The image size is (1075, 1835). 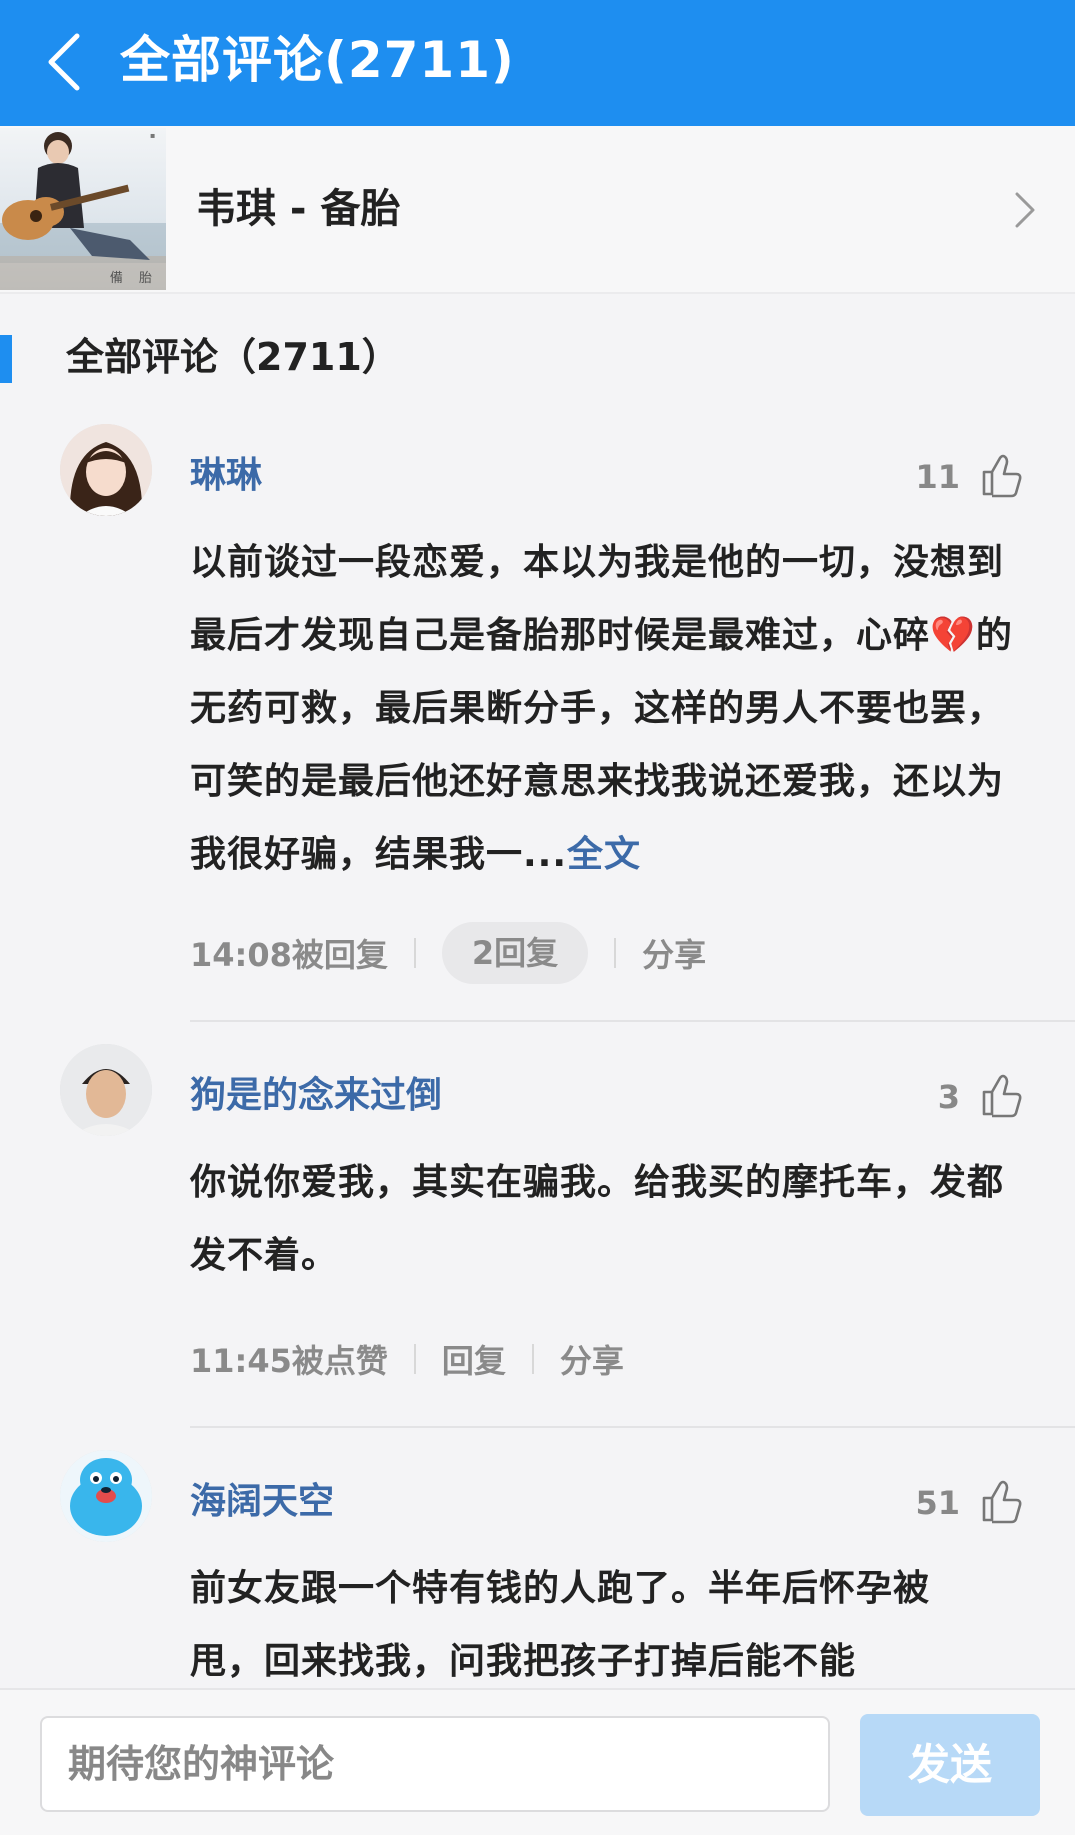 What do you see at coordinates (937, 1503) in the screenshot?
I see `like-count: 51` at bounding box center [937, 1503].